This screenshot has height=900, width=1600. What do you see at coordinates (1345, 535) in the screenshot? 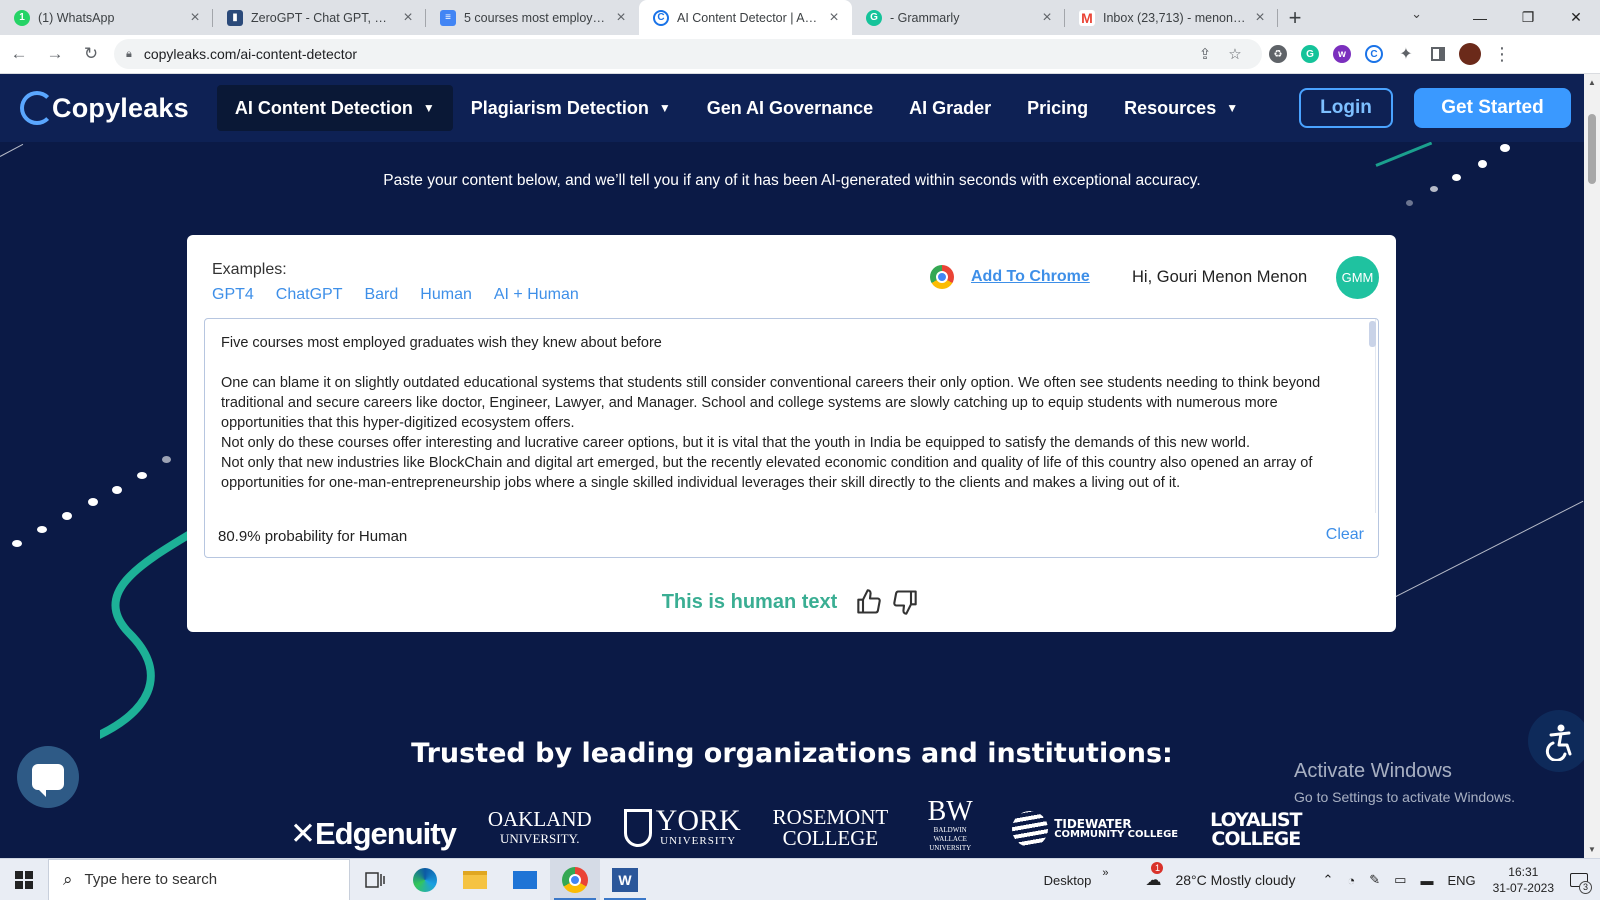
I see `clear-button: Clear` at bounding box center [1345, 535].